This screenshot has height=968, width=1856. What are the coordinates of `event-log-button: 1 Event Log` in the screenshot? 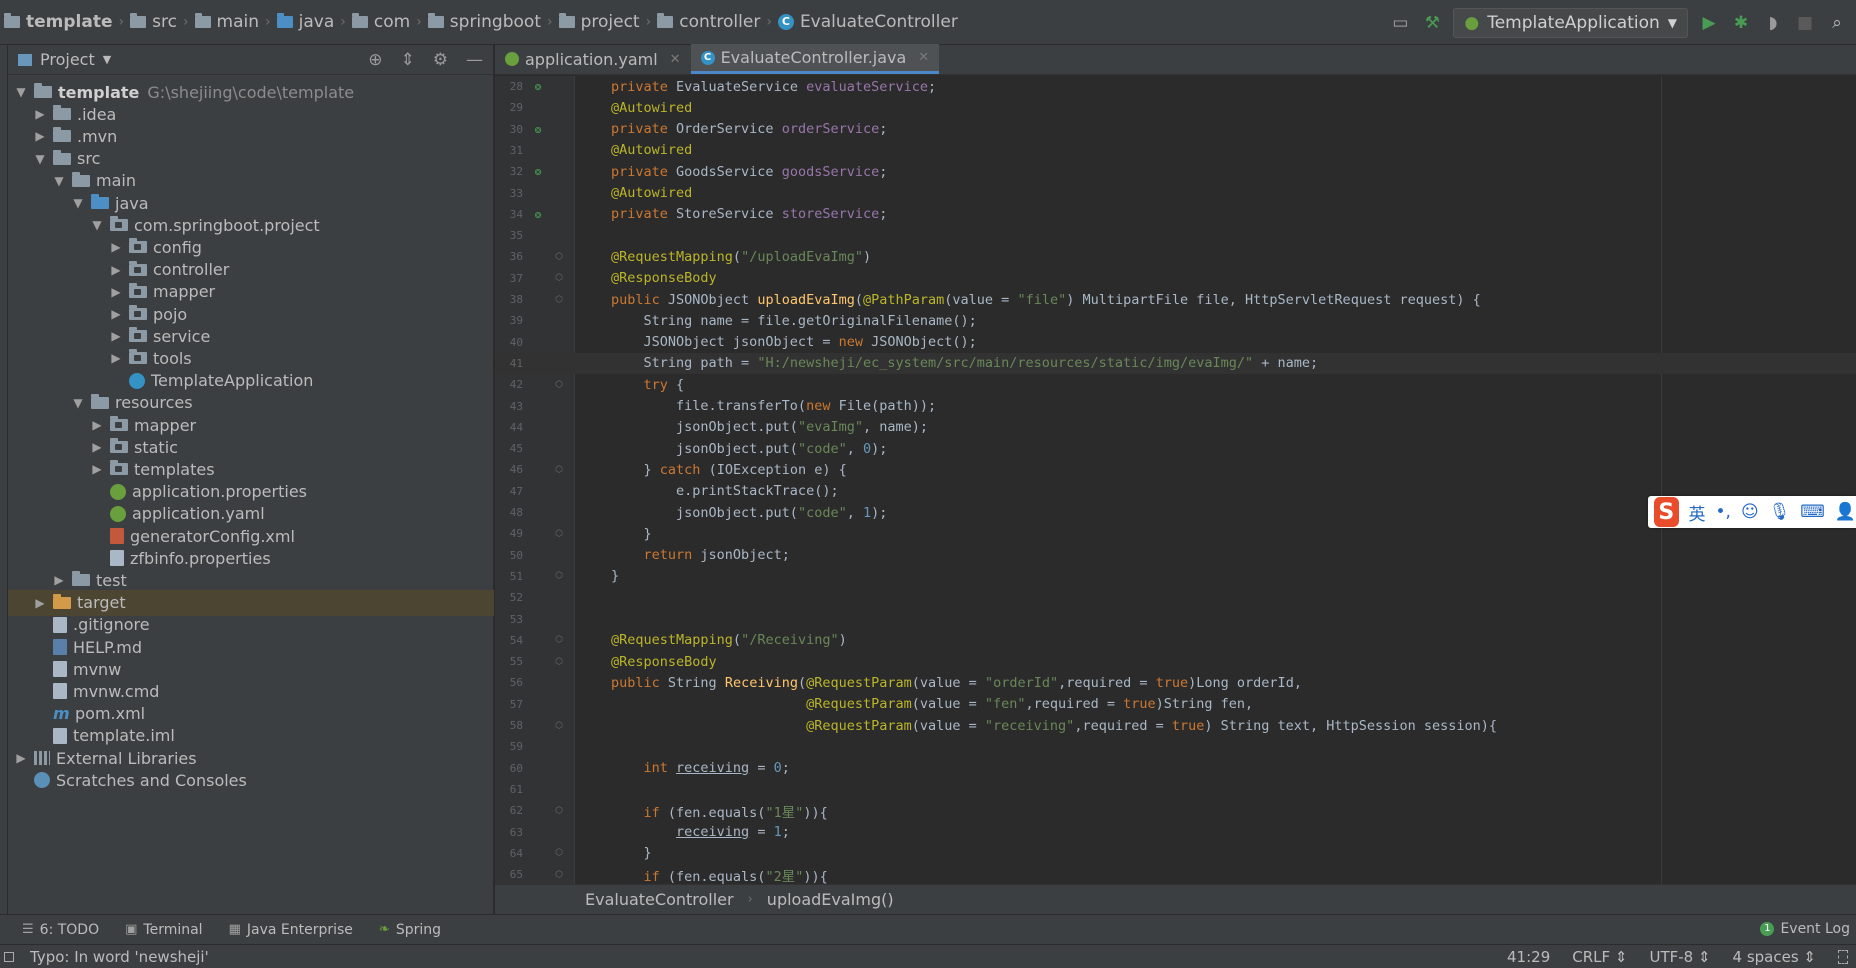 It's located at (1808, 929).